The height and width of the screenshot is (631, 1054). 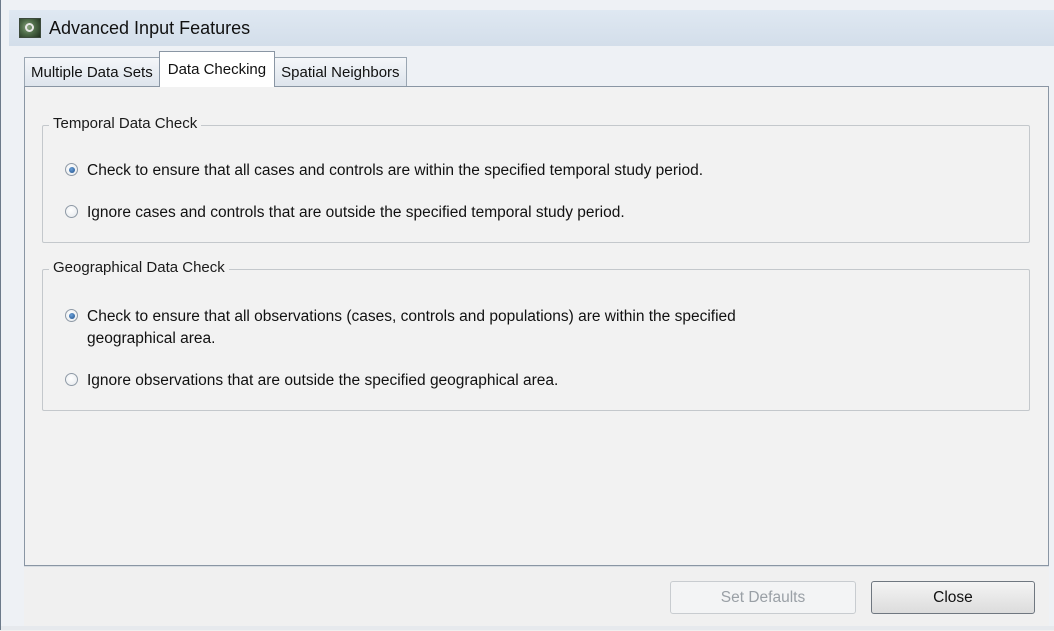 I want to click on tab-multiple-data-sets: Multiple Data Sets, so click(x=92, y=72).